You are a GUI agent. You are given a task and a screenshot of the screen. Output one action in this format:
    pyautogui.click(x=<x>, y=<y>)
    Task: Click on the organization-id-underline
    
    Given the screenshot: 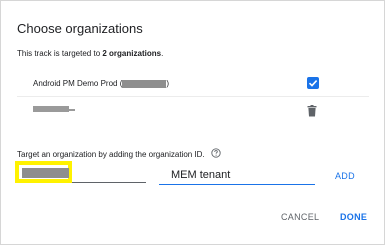 What is the action you would take?
    pyautogui.click(x=109, y=182)
    